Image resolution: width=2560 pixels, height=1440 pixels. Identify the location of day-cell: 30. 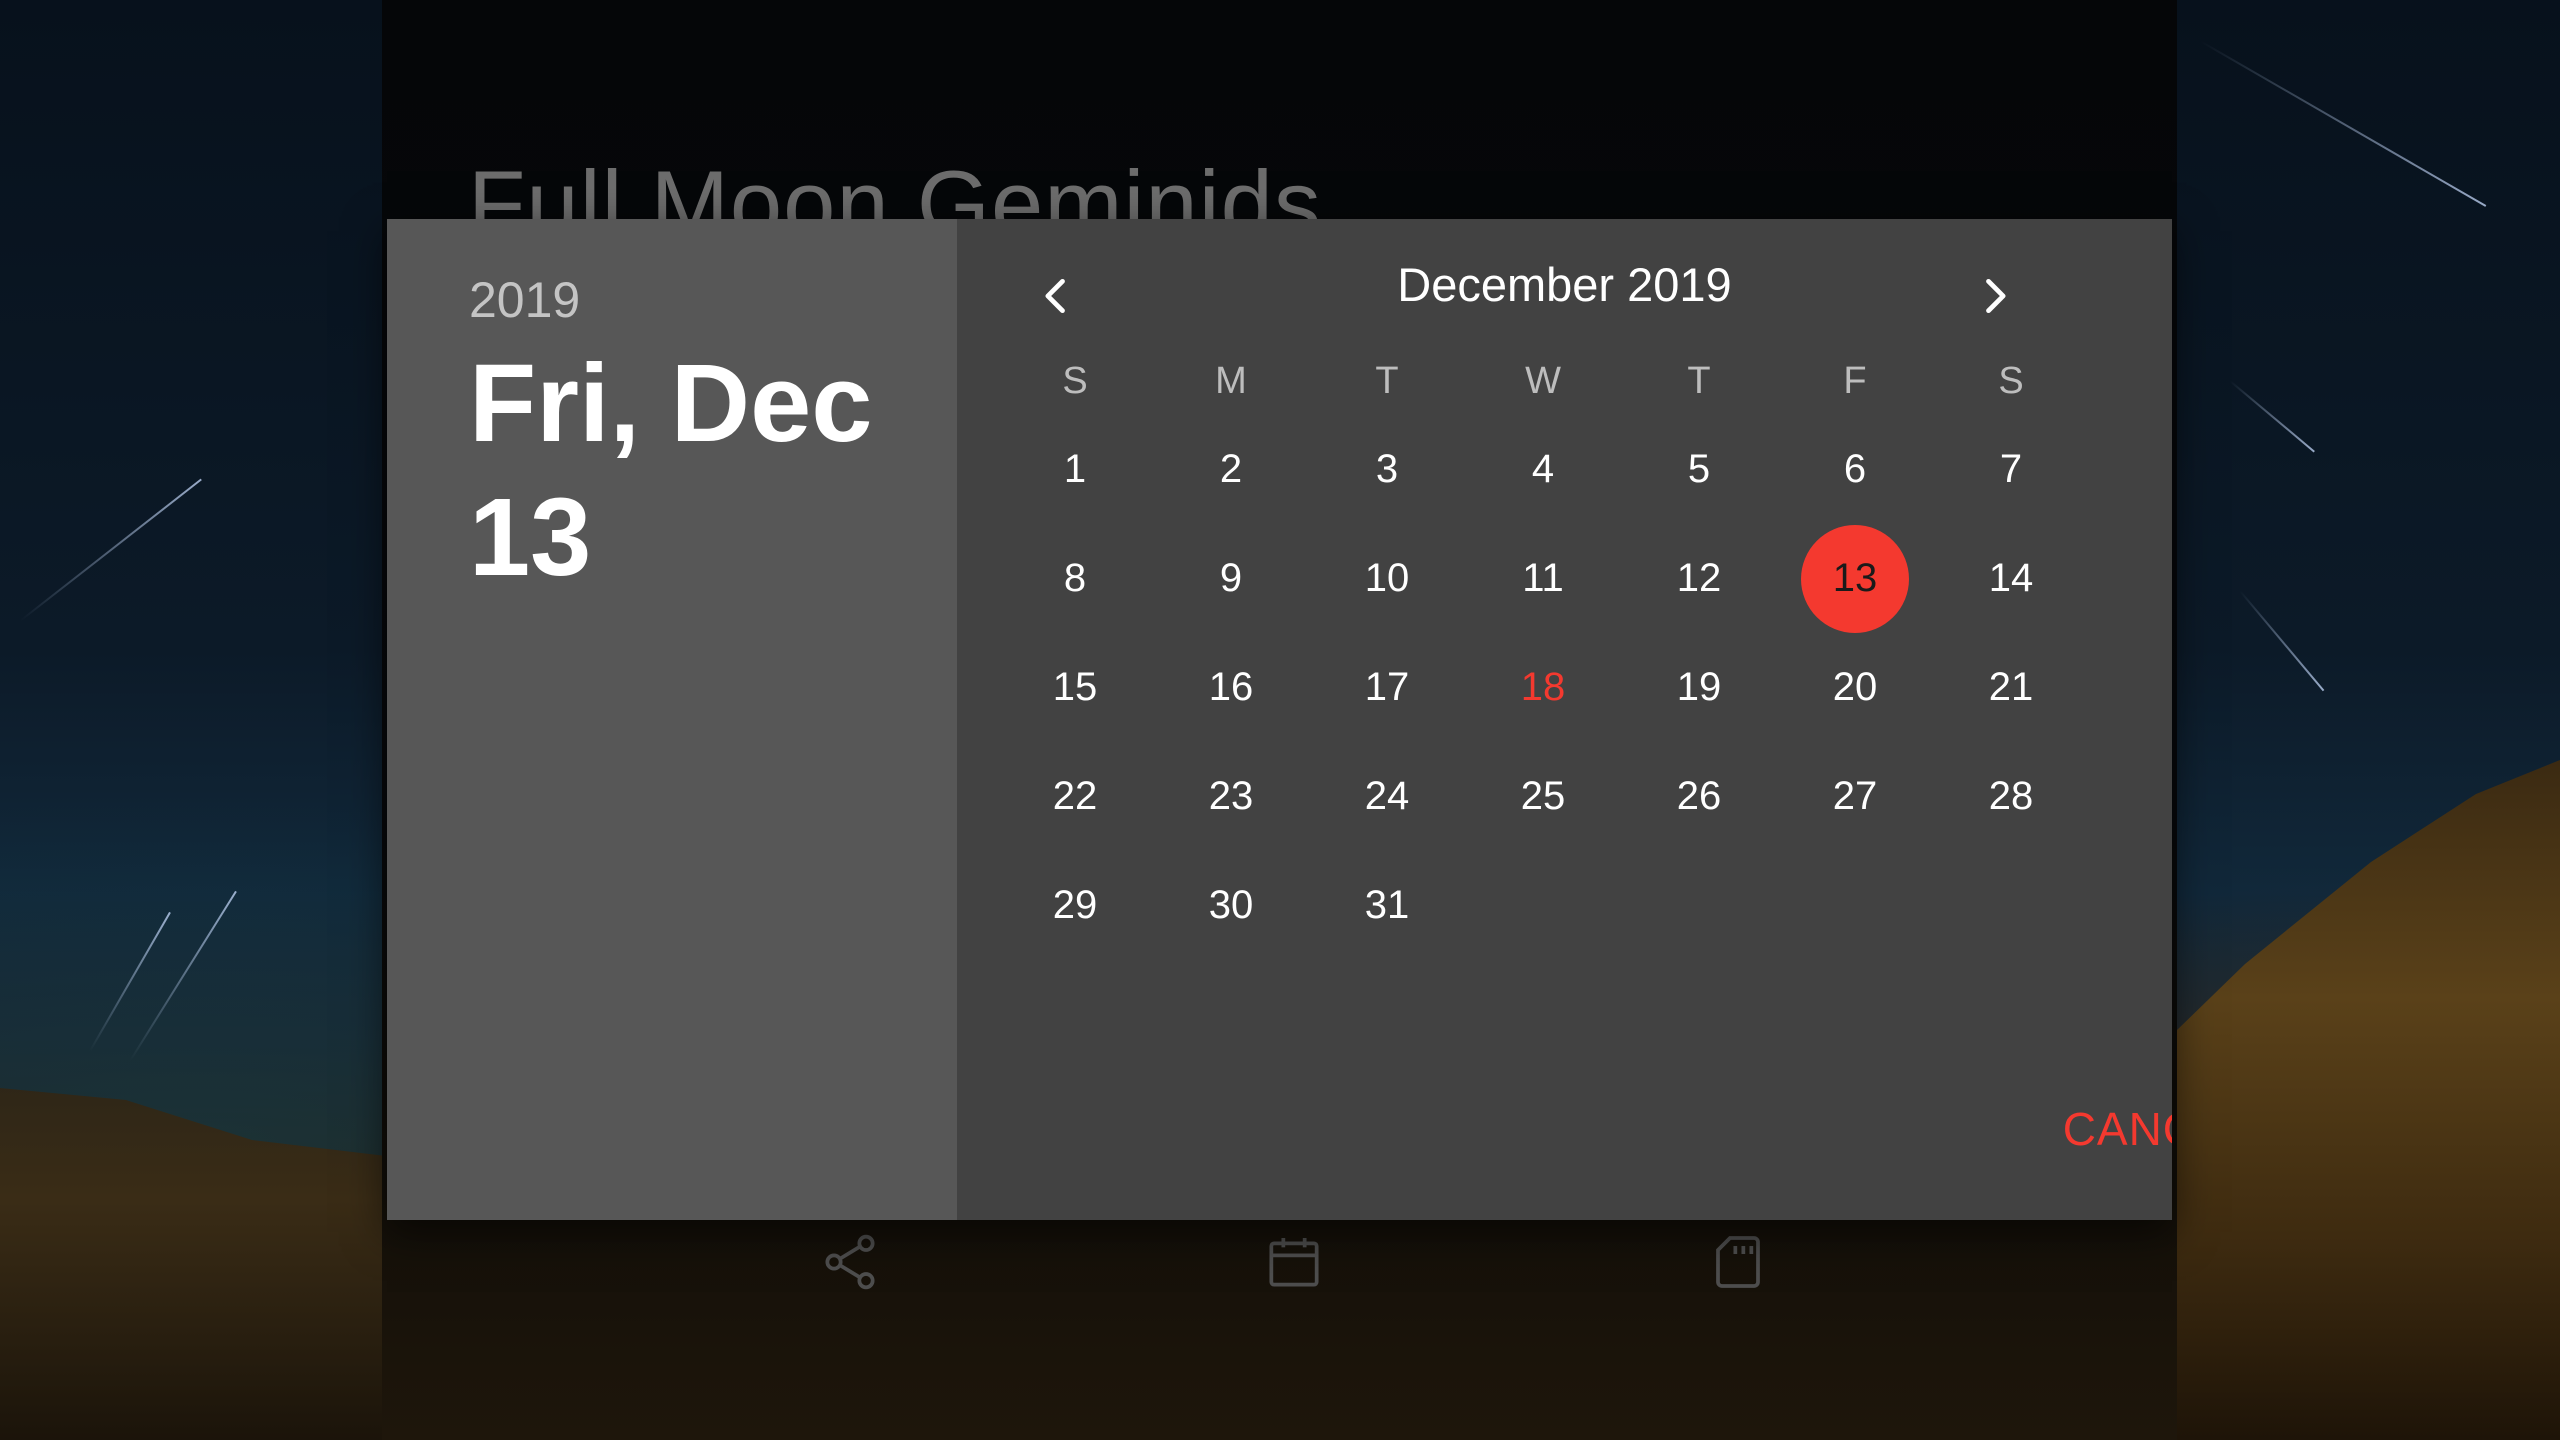
(1231, 905).